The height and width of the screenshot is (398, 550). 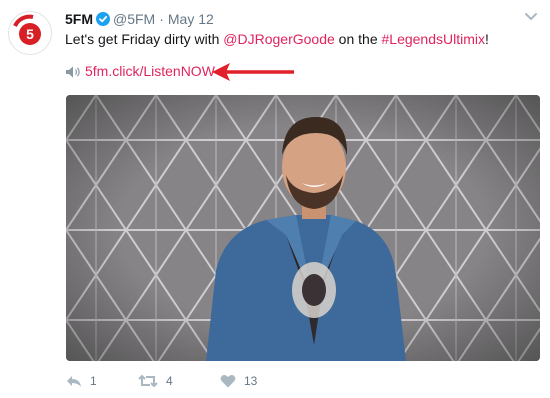 I want to click on speaker-icon, so click(x=73, y=71).